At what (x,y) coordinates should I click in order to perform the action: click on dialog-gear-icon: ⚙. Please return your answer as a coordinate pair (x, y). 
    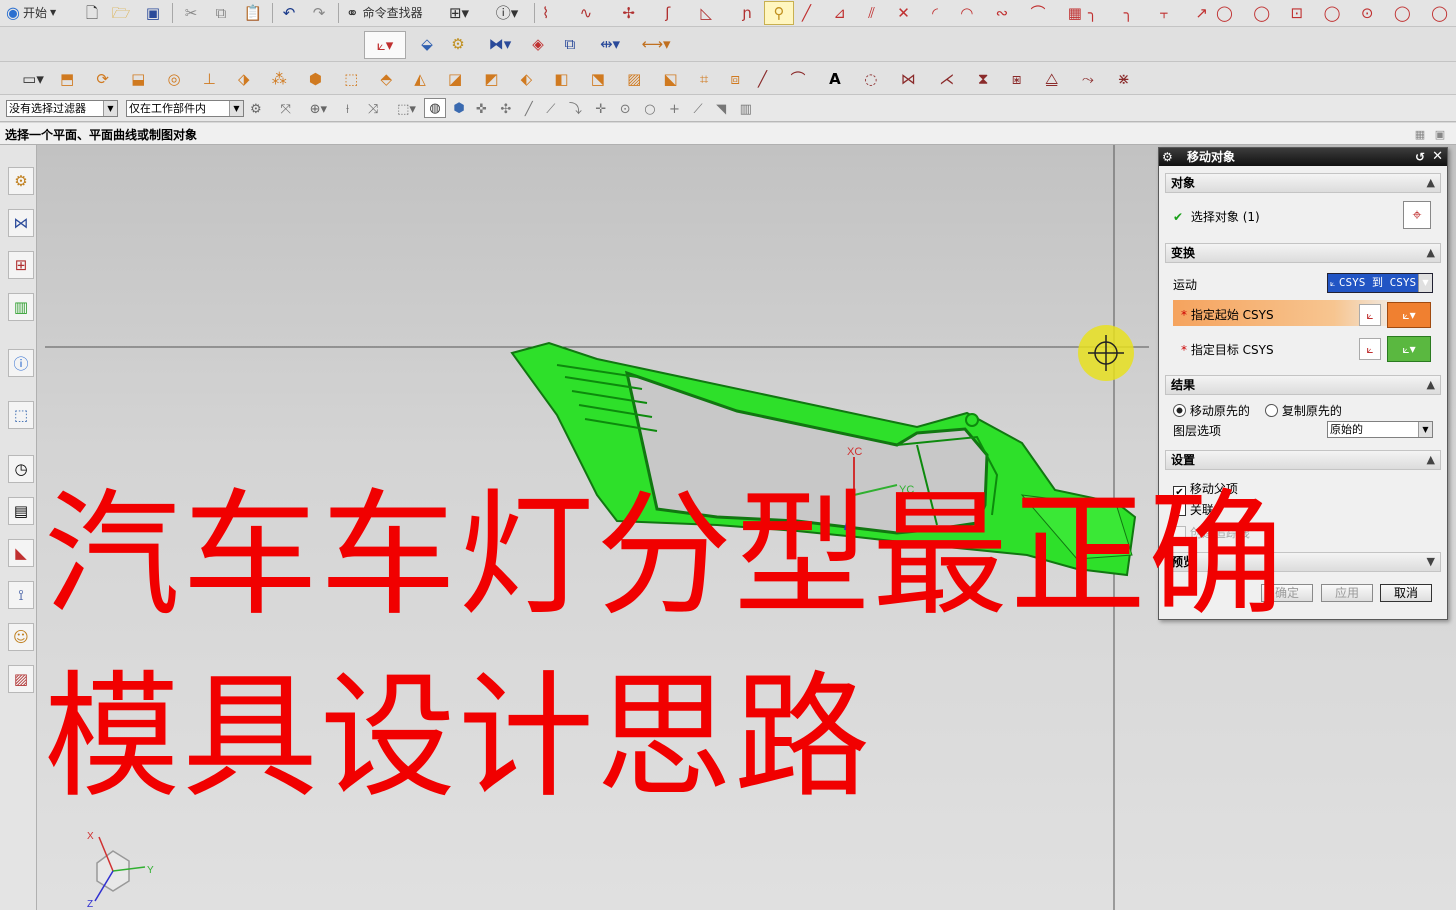
    Looking at the image, I should click on (1167, 157).